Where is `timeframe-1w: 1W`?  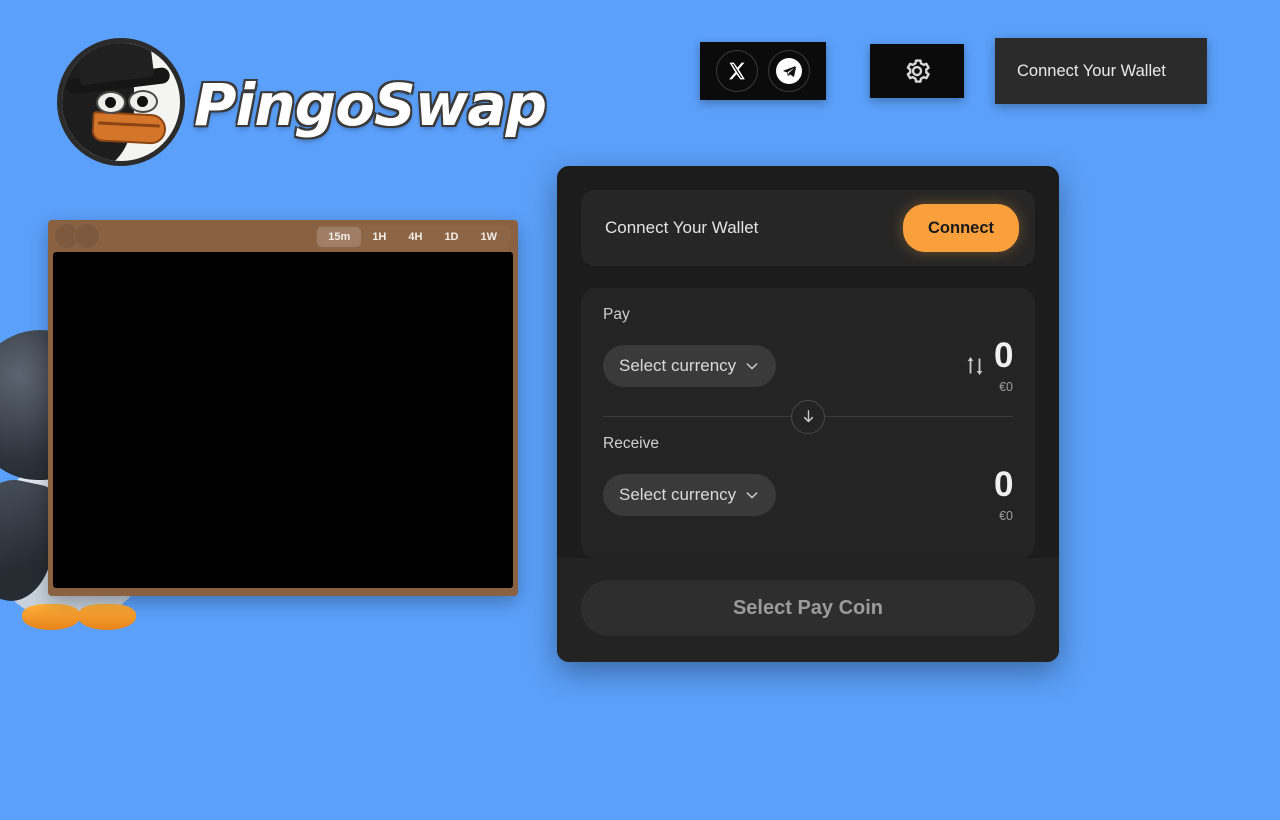 timeframe-1w: 1W is located at coordinates (489, 237).